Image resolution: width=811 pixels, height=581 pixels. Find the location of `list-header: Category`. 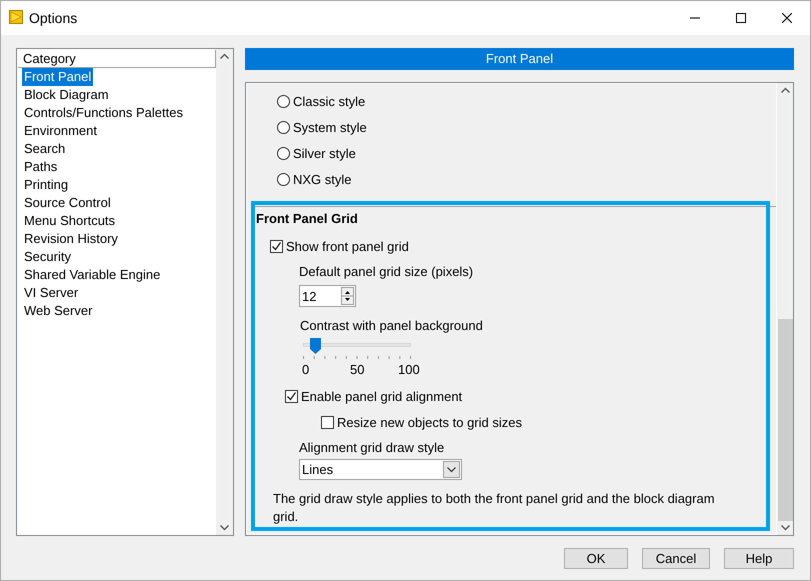

list-header: Category is located at coordinates (117, 59).